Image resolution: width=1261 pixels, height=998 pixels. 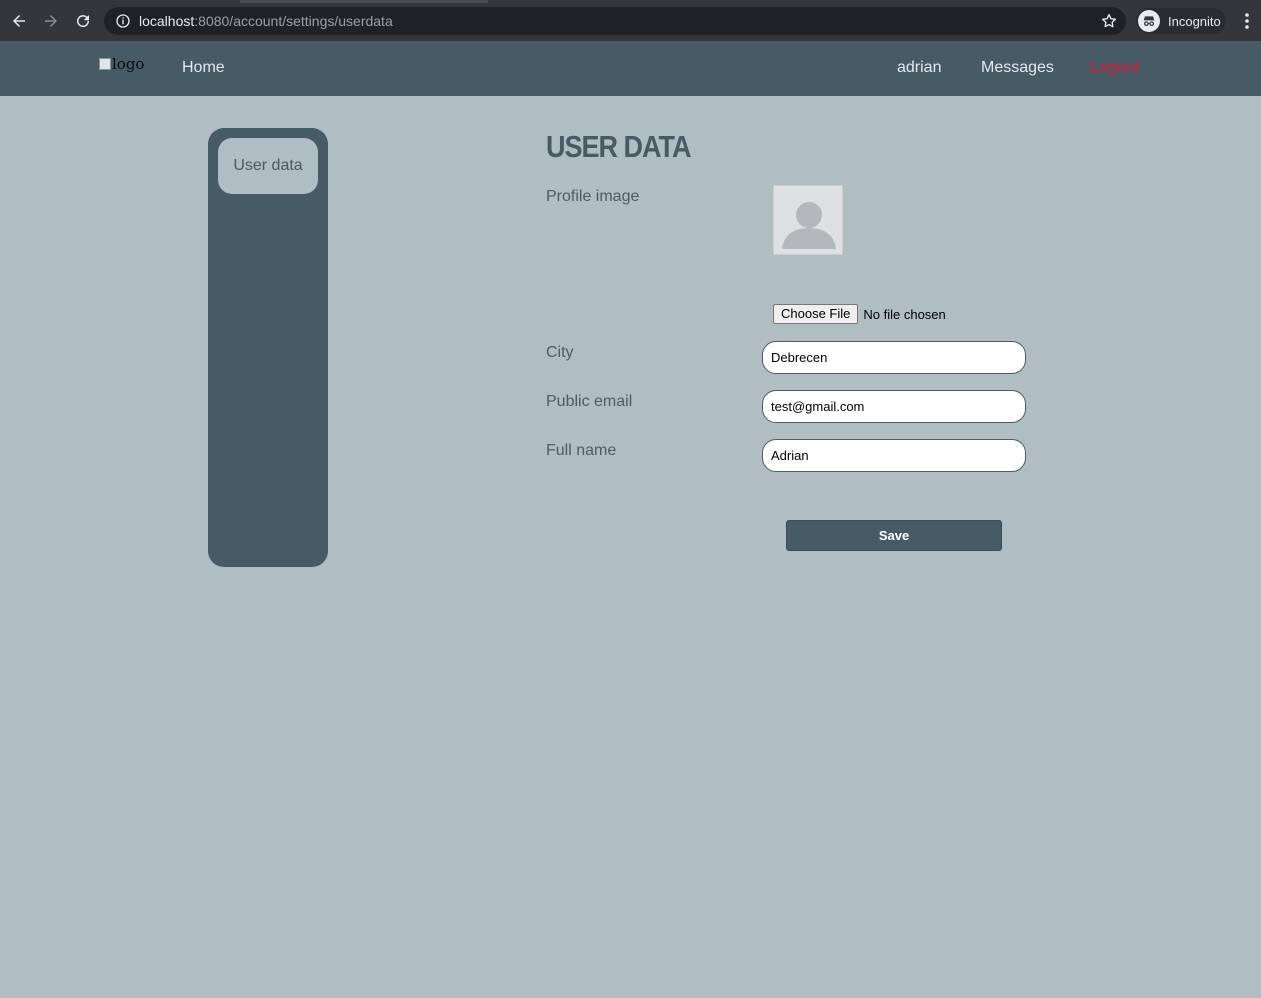 I want to click on profile-image-label: Profile image, so click(x=593, y=196).